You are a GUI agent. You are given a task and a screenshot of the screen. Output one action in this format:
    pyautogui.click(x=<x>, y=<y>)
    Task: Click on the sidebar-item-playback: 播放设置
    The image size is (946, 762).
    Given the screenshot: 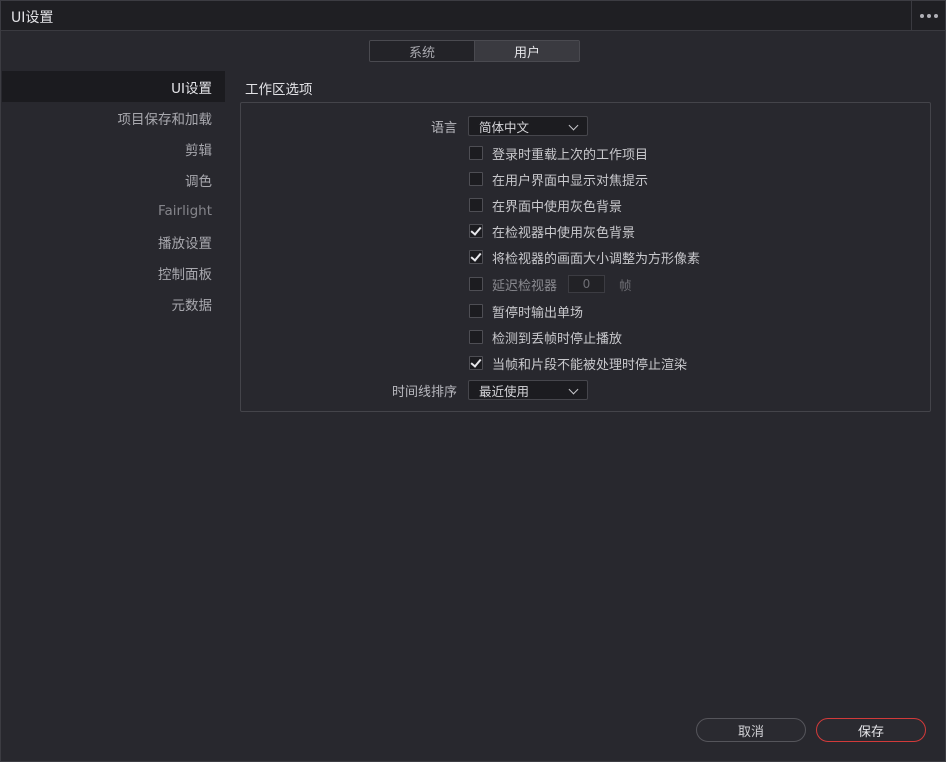 What is the action you would take?
    pyautogui.click(x=113, y=241)
    